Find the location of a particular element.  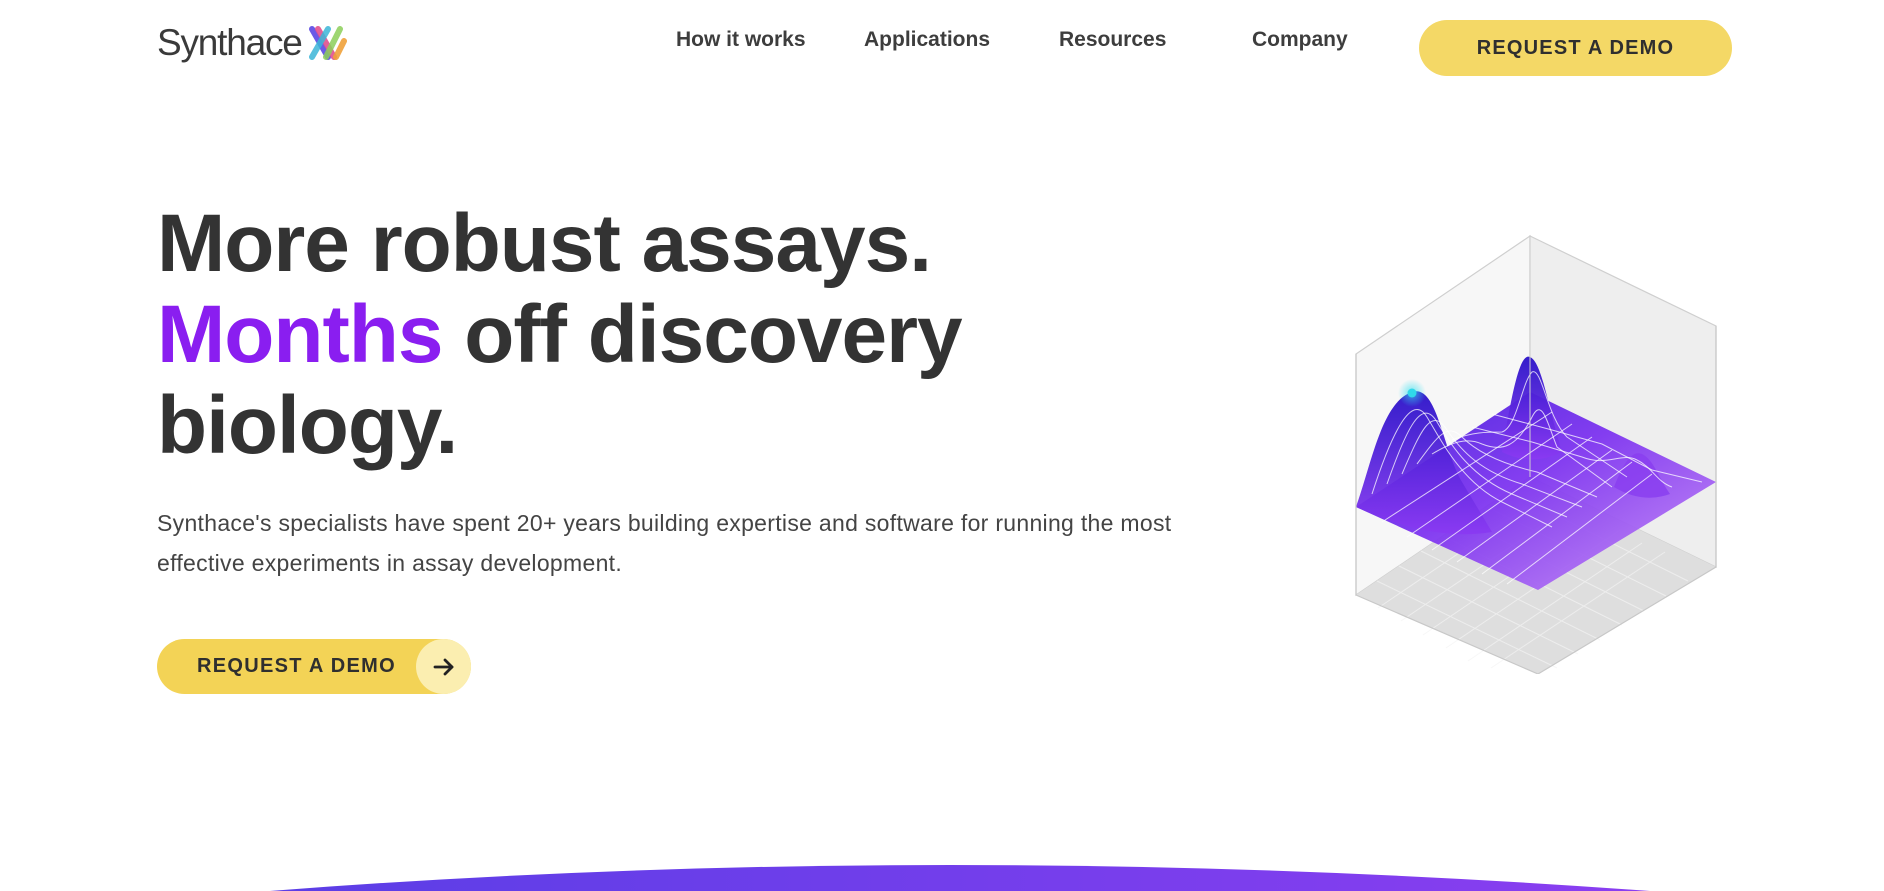

surface-plot-illustration is located at coordinates (1536, 454).